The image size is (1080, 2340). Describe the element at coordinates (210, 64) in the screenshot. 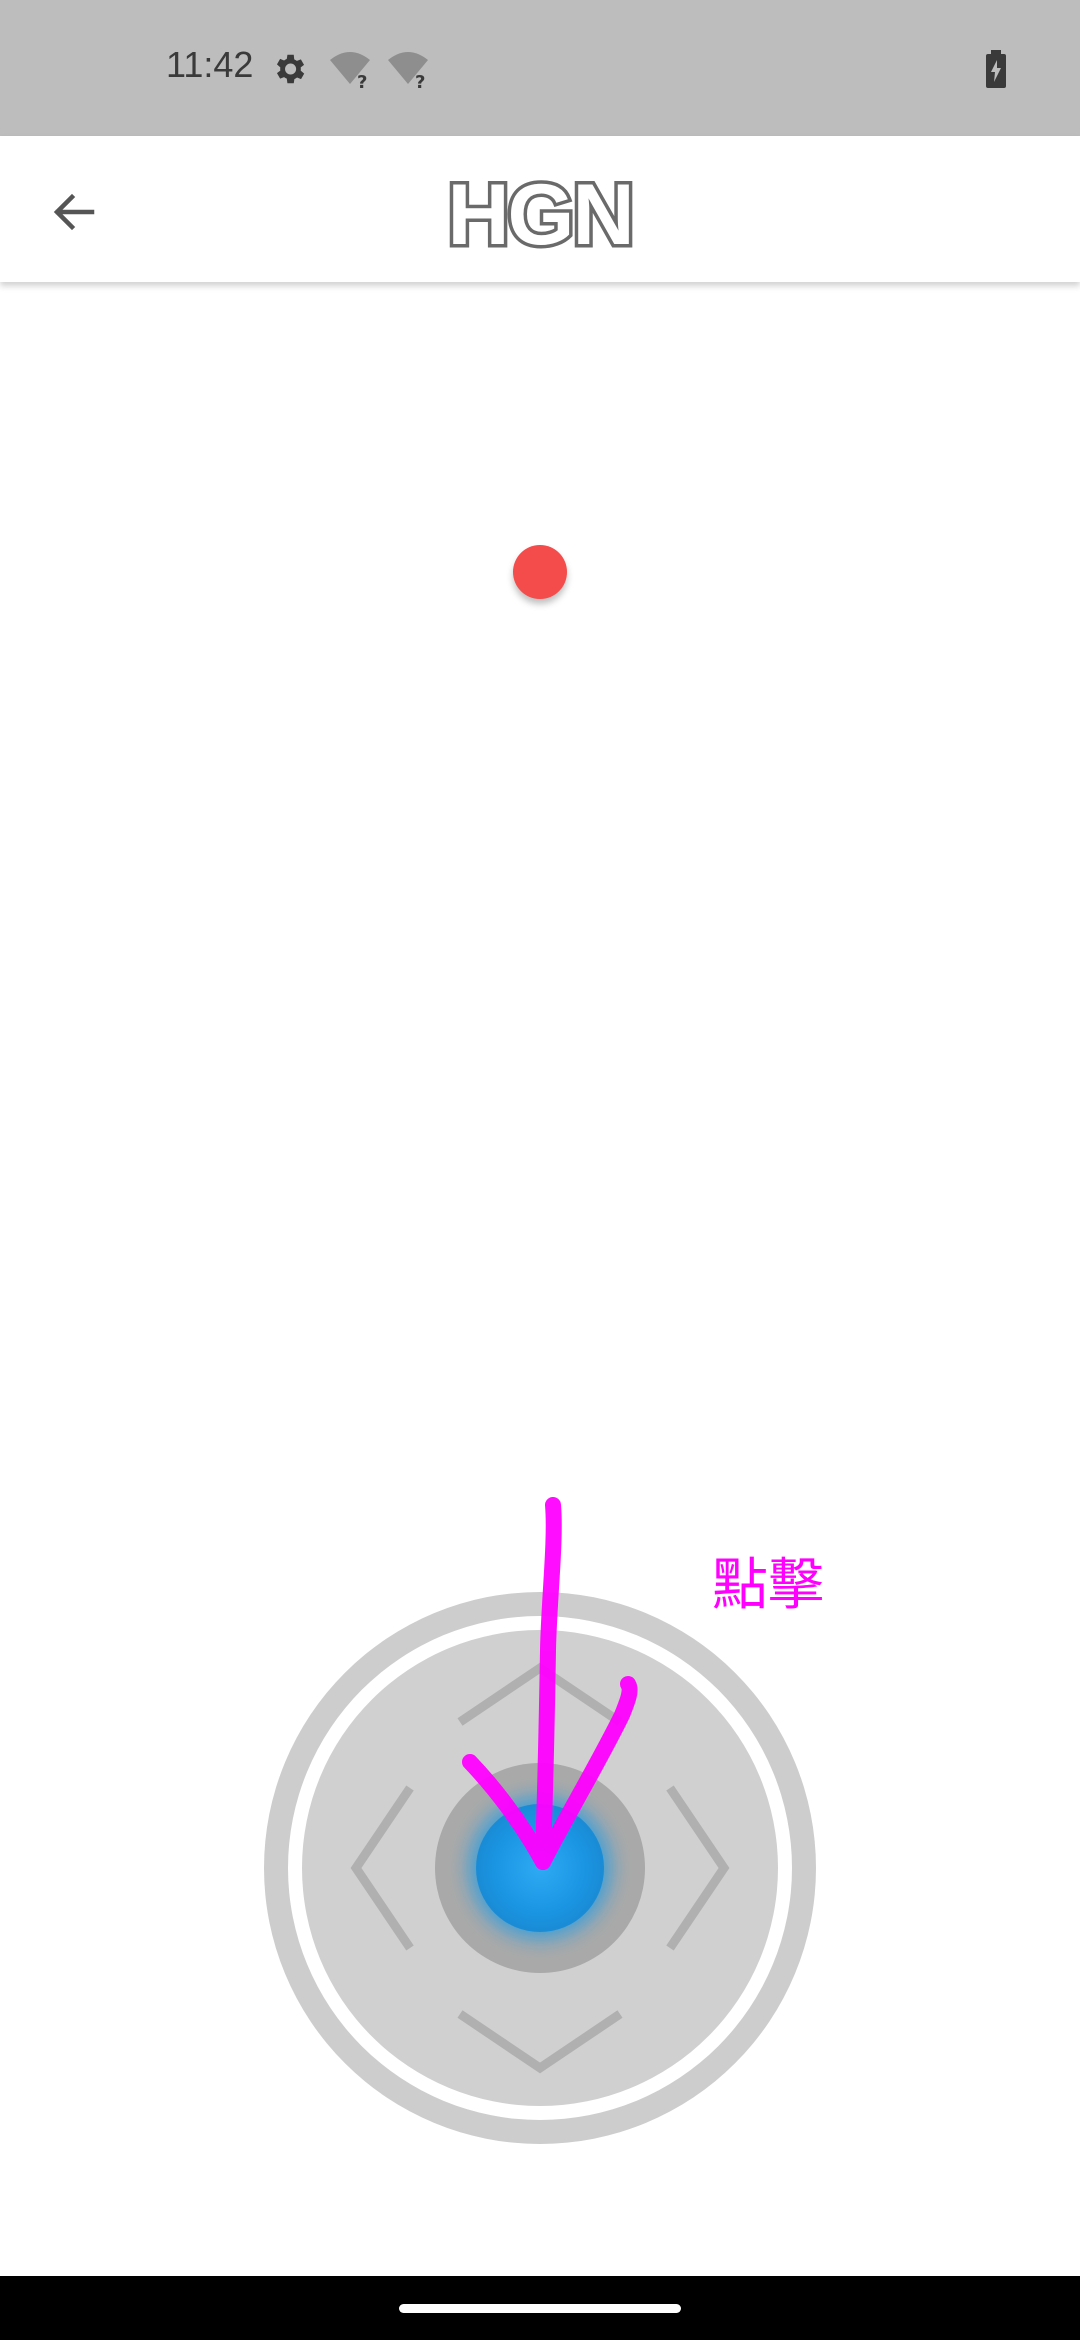

I see `status-time: 11:42` at that location.